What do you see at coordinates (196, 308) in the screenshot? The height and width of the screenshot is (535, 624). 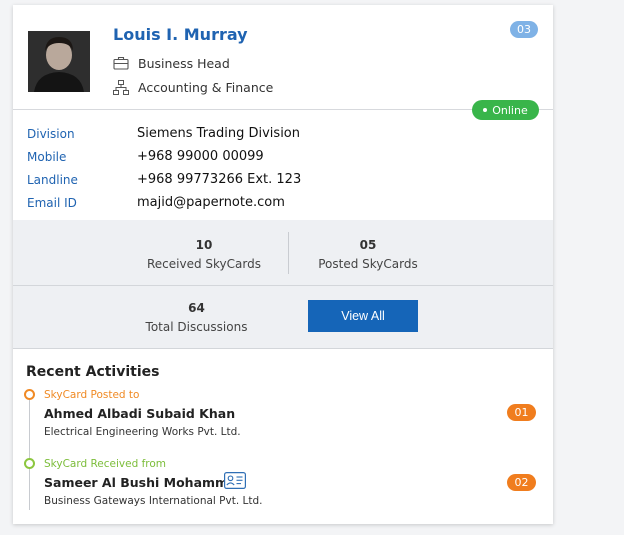 I see `stat-value: 64` at bounding box center [196, 308].